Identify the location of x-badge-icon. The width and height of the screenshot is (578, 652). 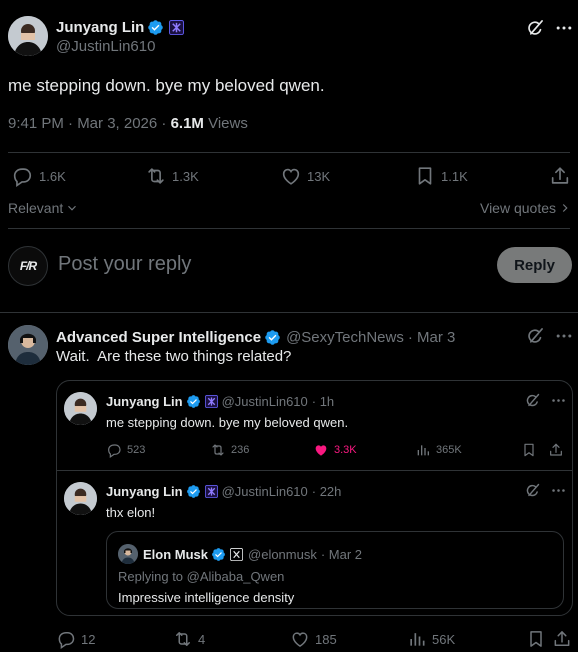
(236, 554).